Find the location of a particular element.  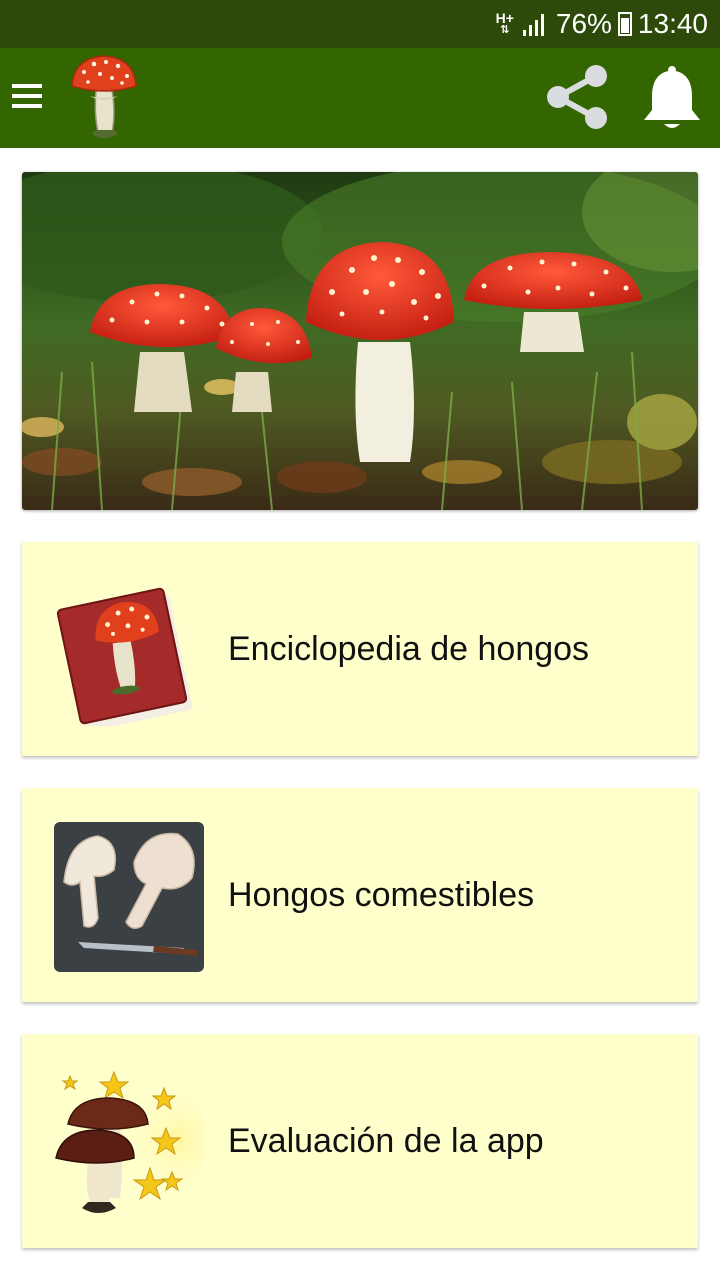

clock: 13:40 is located at coordinates (672, 23).